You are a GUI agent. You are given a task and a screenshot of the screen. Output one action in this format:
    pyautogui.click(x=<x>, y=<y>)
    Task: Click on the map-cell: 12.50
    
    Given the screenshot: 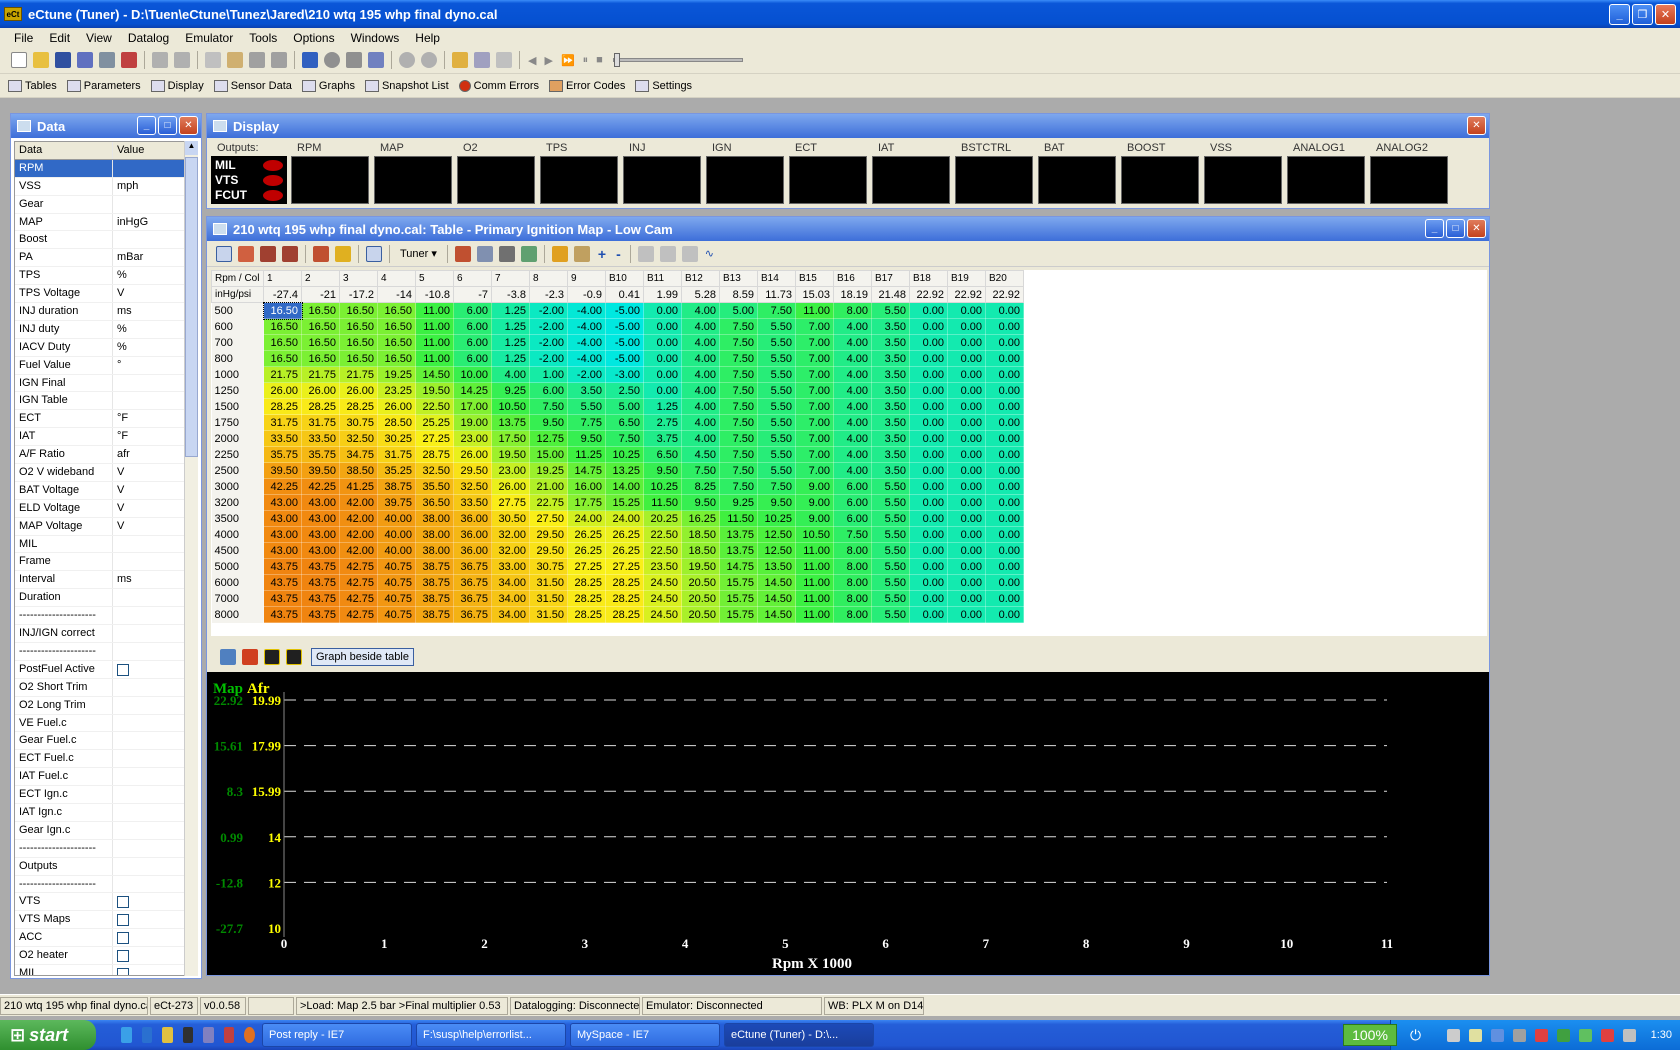 What is the action you would take?
    pyautogui.click(x=776, y=550)
    